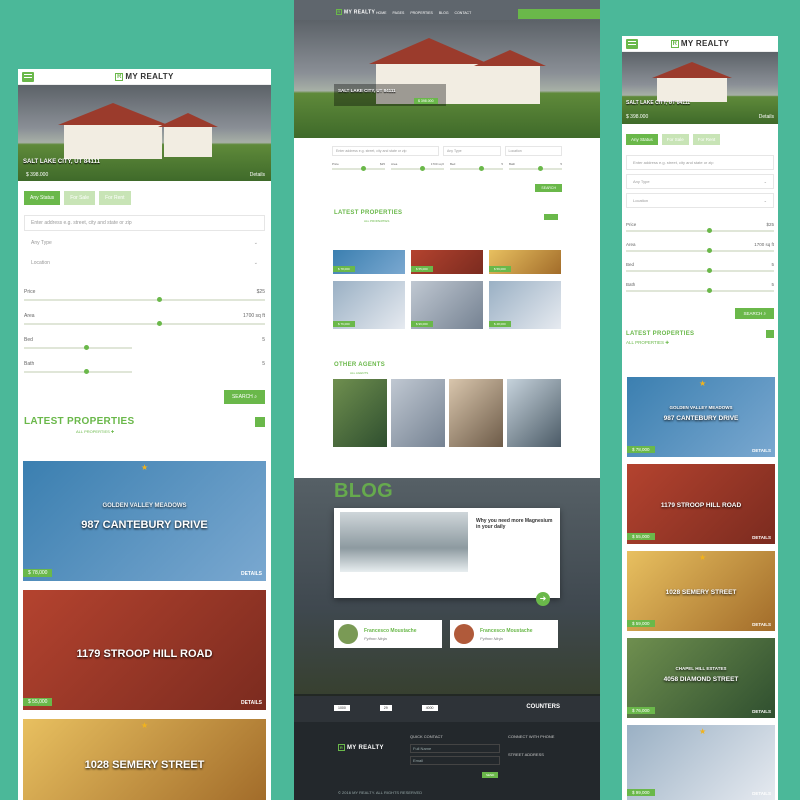  Describe the element at coordinates (385, 708) in the screenshot. I see `counter-agents: 29` at that location.